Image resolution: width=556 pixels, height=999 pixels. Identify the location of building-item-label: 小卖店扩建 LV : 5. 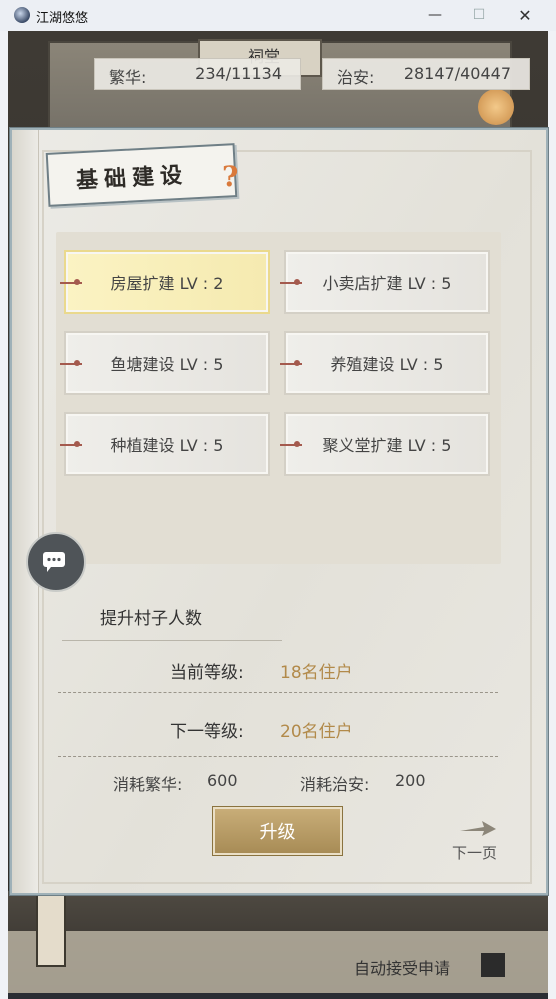
(387, 283).